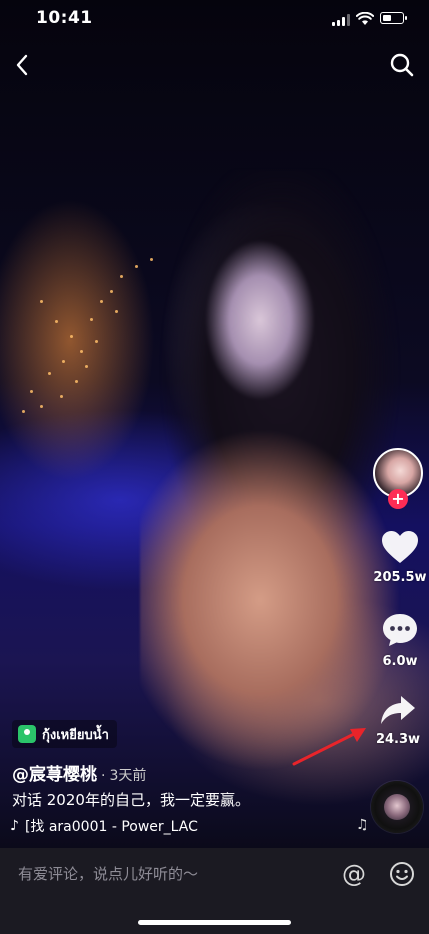 The image size is (429, 934). Describe the element at coordinates (111, 827) in the screenshot. I see `music-title: [找 ara0001 - Power_LAC` at that location.